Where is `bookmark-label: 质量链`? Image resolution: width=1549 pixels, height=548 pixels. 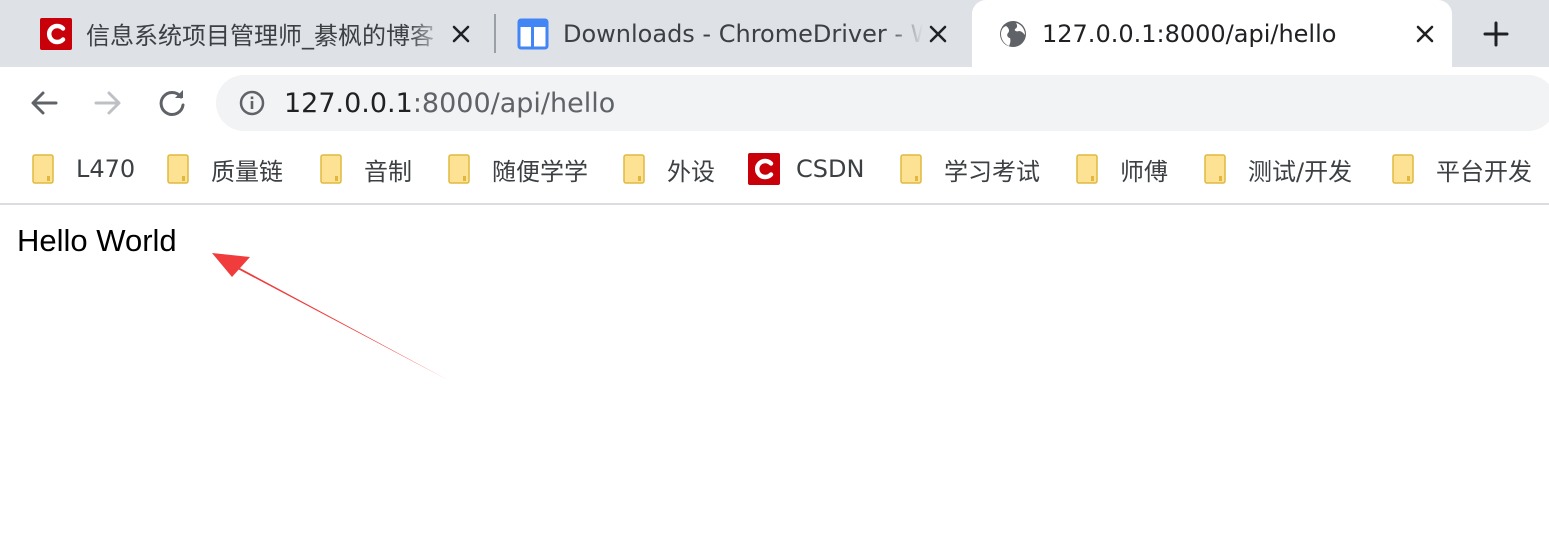 bookmark-label: 质量链 is located at coordinates (247, 171).